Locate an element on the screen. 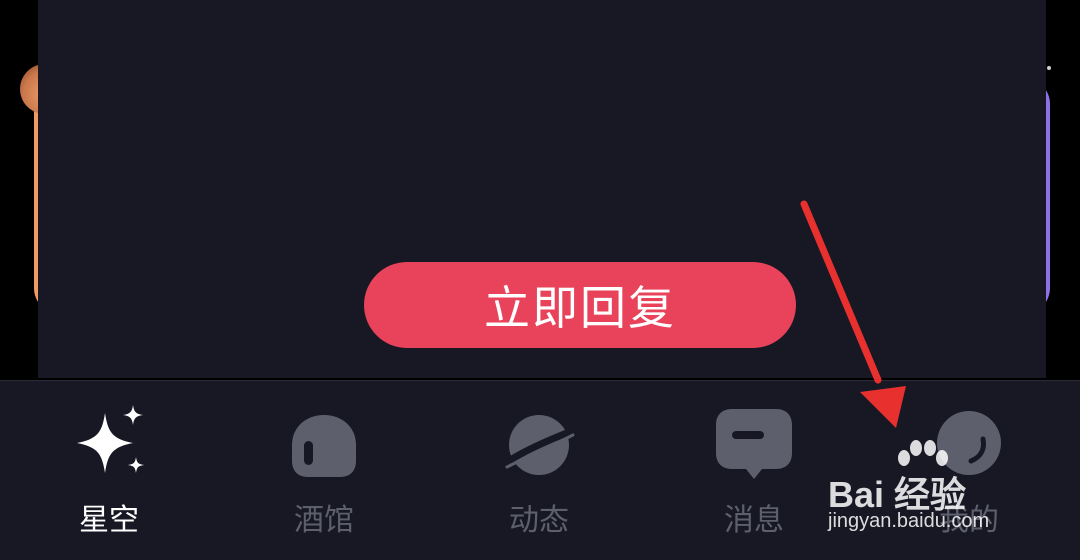  sparkle-icon is located at coordinates (110, 439).